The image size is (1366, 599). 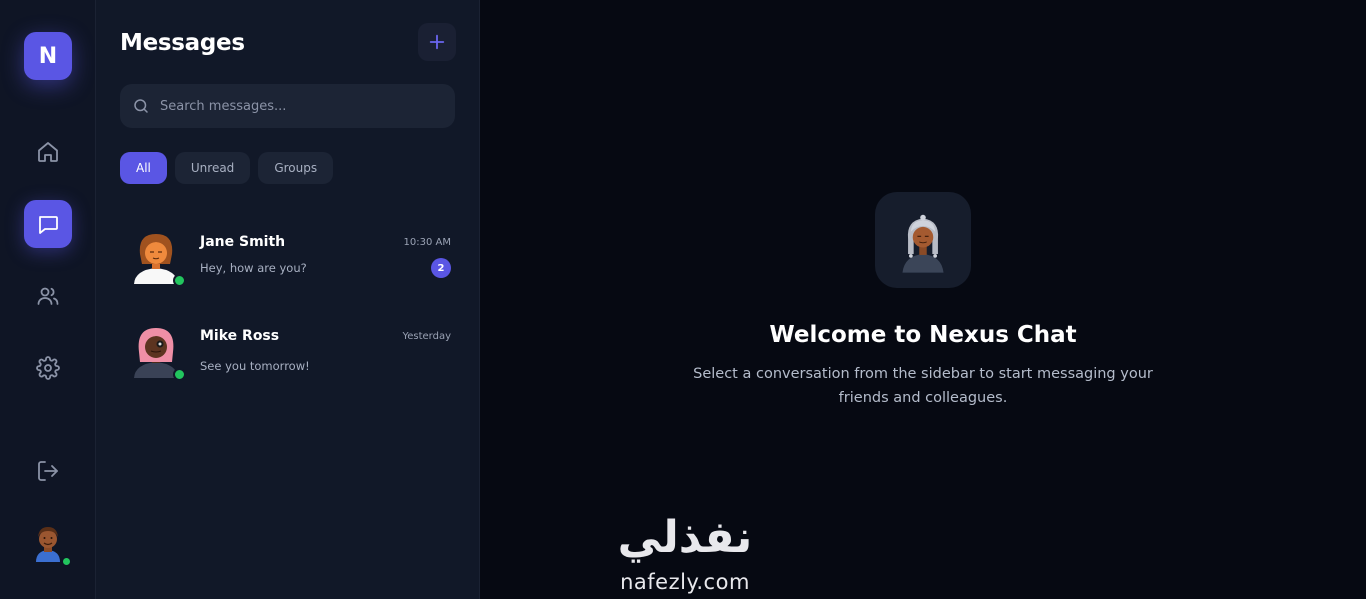 I want to click on avatar-illustration, so click(x=923, y=243).